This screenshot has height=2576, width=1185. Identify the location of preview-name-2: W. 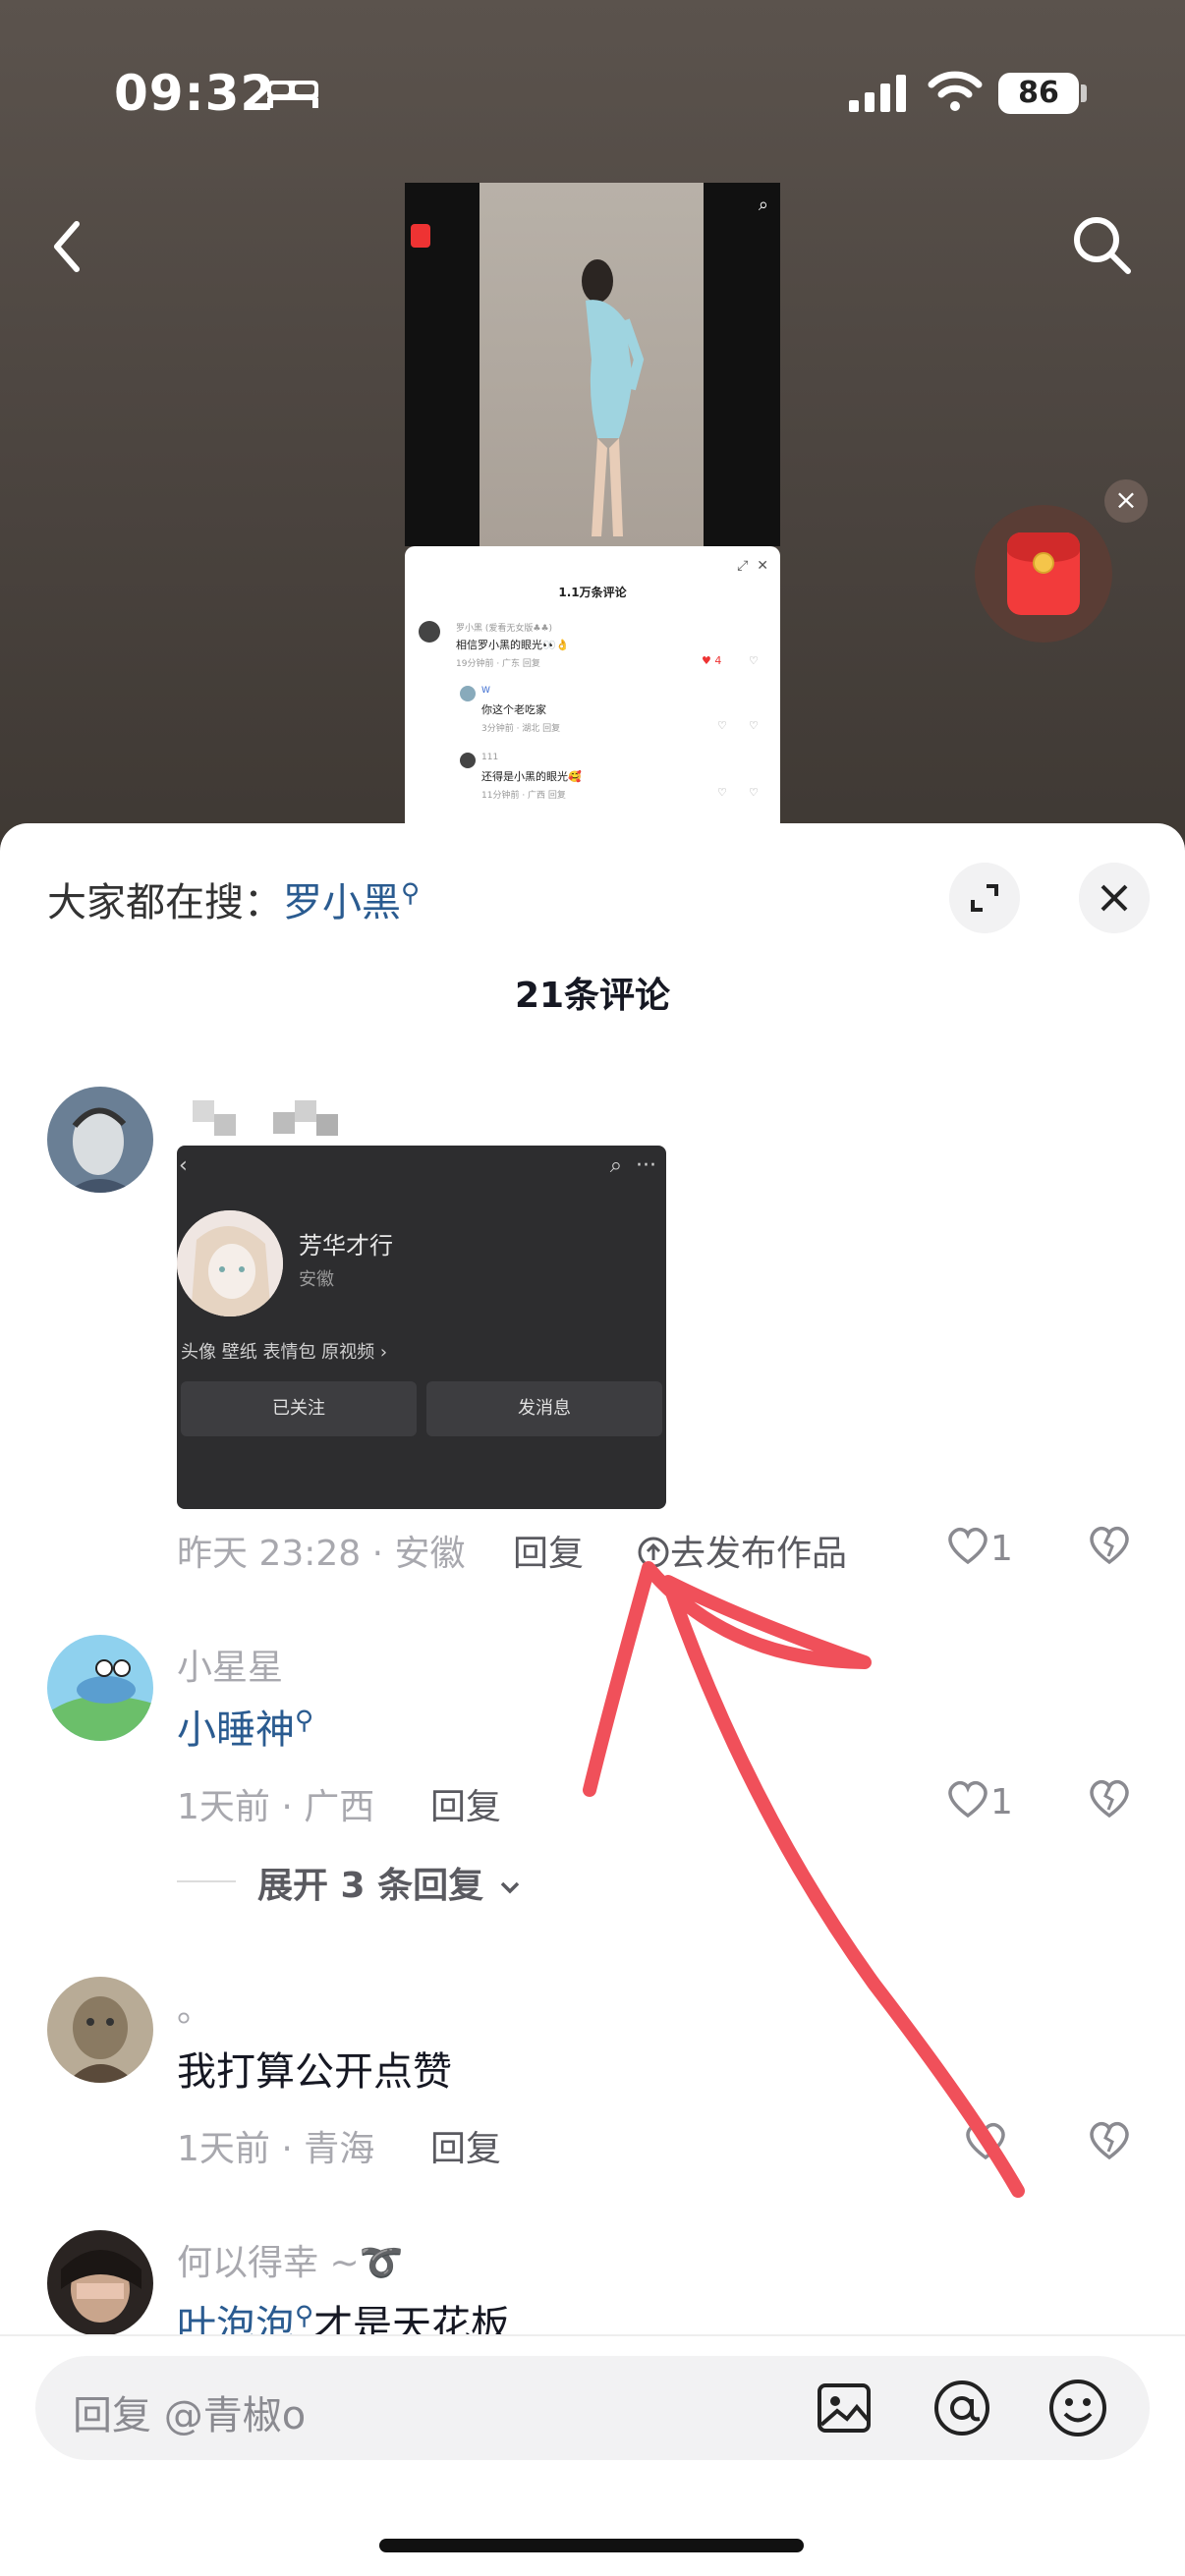
(486, 691).